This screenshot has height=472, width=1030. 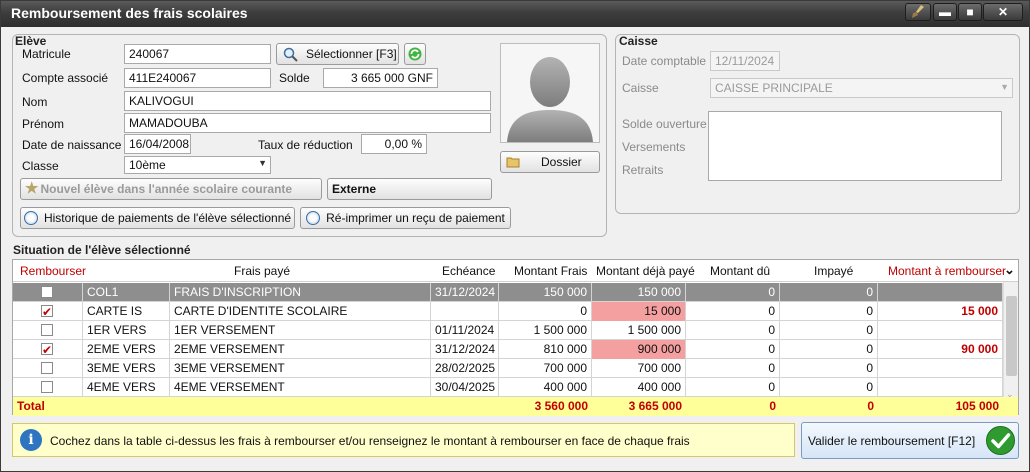 I want to click on broom-icon, so click(x=918, y=12).